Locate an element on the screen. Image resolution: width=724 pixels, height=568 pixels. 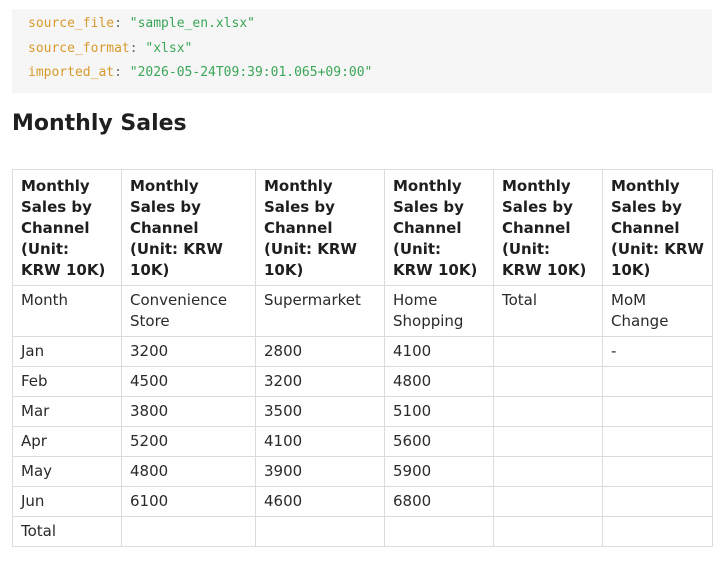
table-cell: Month is located at coordinates (67, 311).